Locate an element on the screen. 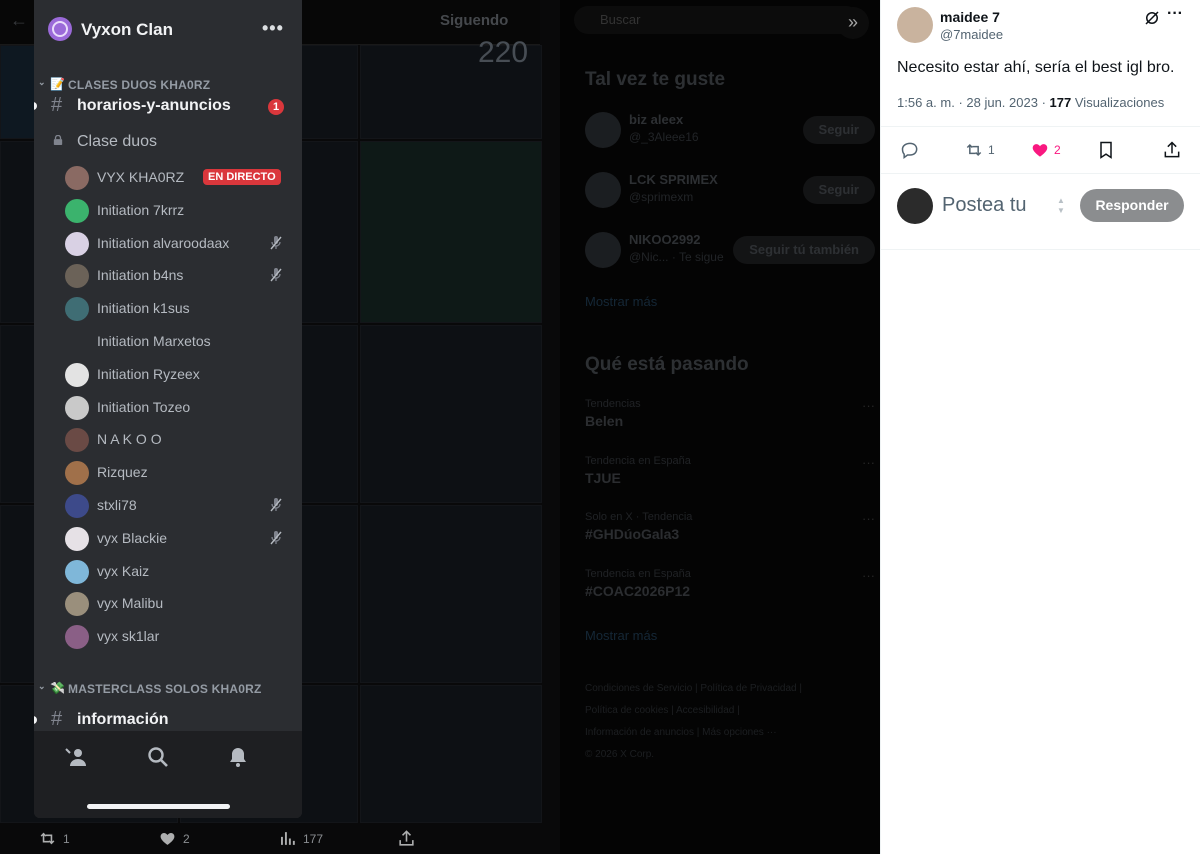 The width and height of the screenshot is (1200, 854). bell-icon is located at coordinates (238, 757).